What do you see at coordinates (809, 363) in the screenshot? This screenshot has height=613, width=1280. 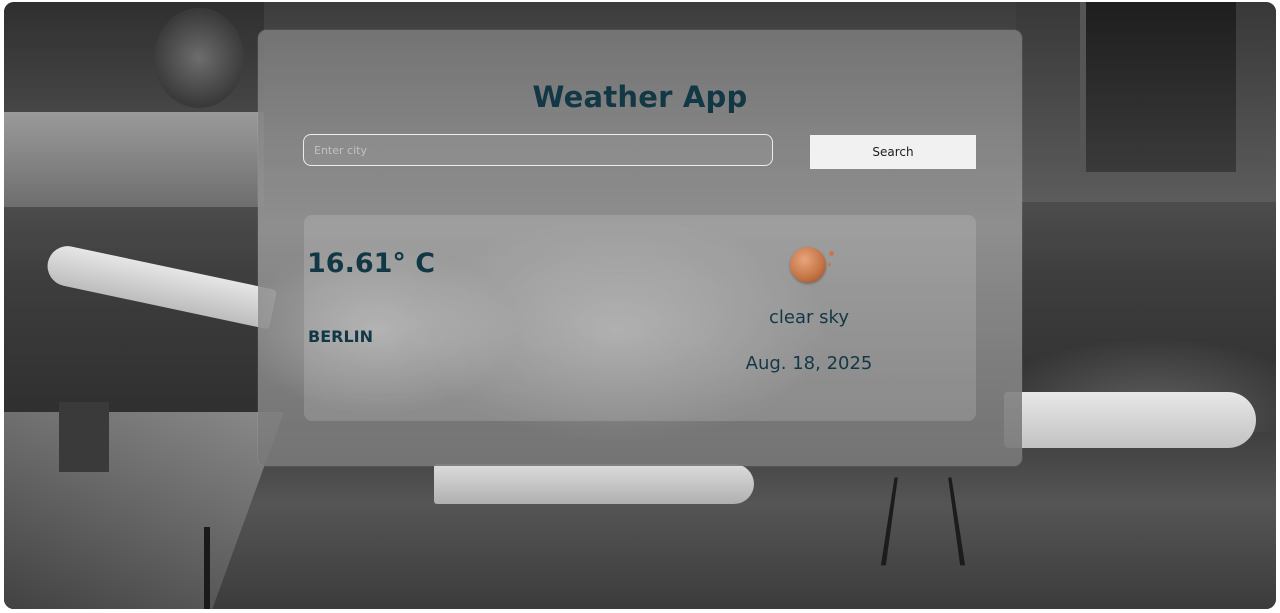 I see `weather-date: Aug. 18, 2025` at bounding box center [809, 363].